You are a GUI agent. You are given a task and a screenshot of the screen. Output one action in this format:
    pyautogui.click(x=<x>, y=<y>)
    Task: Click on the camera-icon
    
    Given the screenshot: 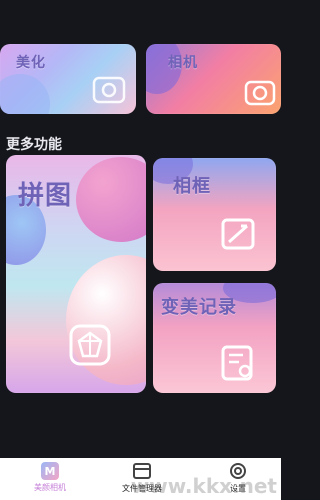 What is the action you would take?
    pyautogui.click(x=260, y=93)
    